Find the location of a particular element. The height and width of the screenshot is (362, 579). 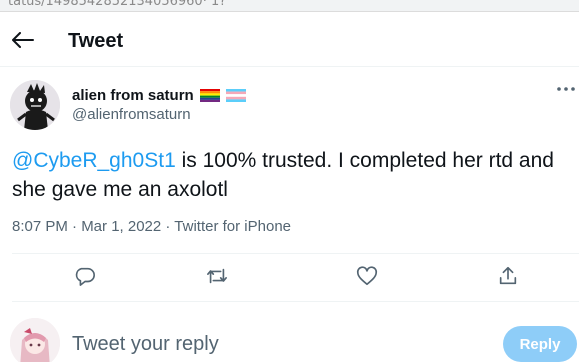

reply-icon is located at coordinates (85, 276).